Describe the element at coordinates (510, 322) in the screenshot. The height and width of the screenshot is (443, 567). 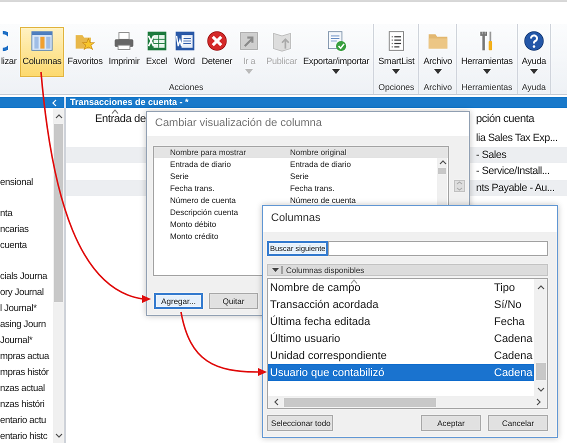
I see `list-cell-text: Fecha` at that location.